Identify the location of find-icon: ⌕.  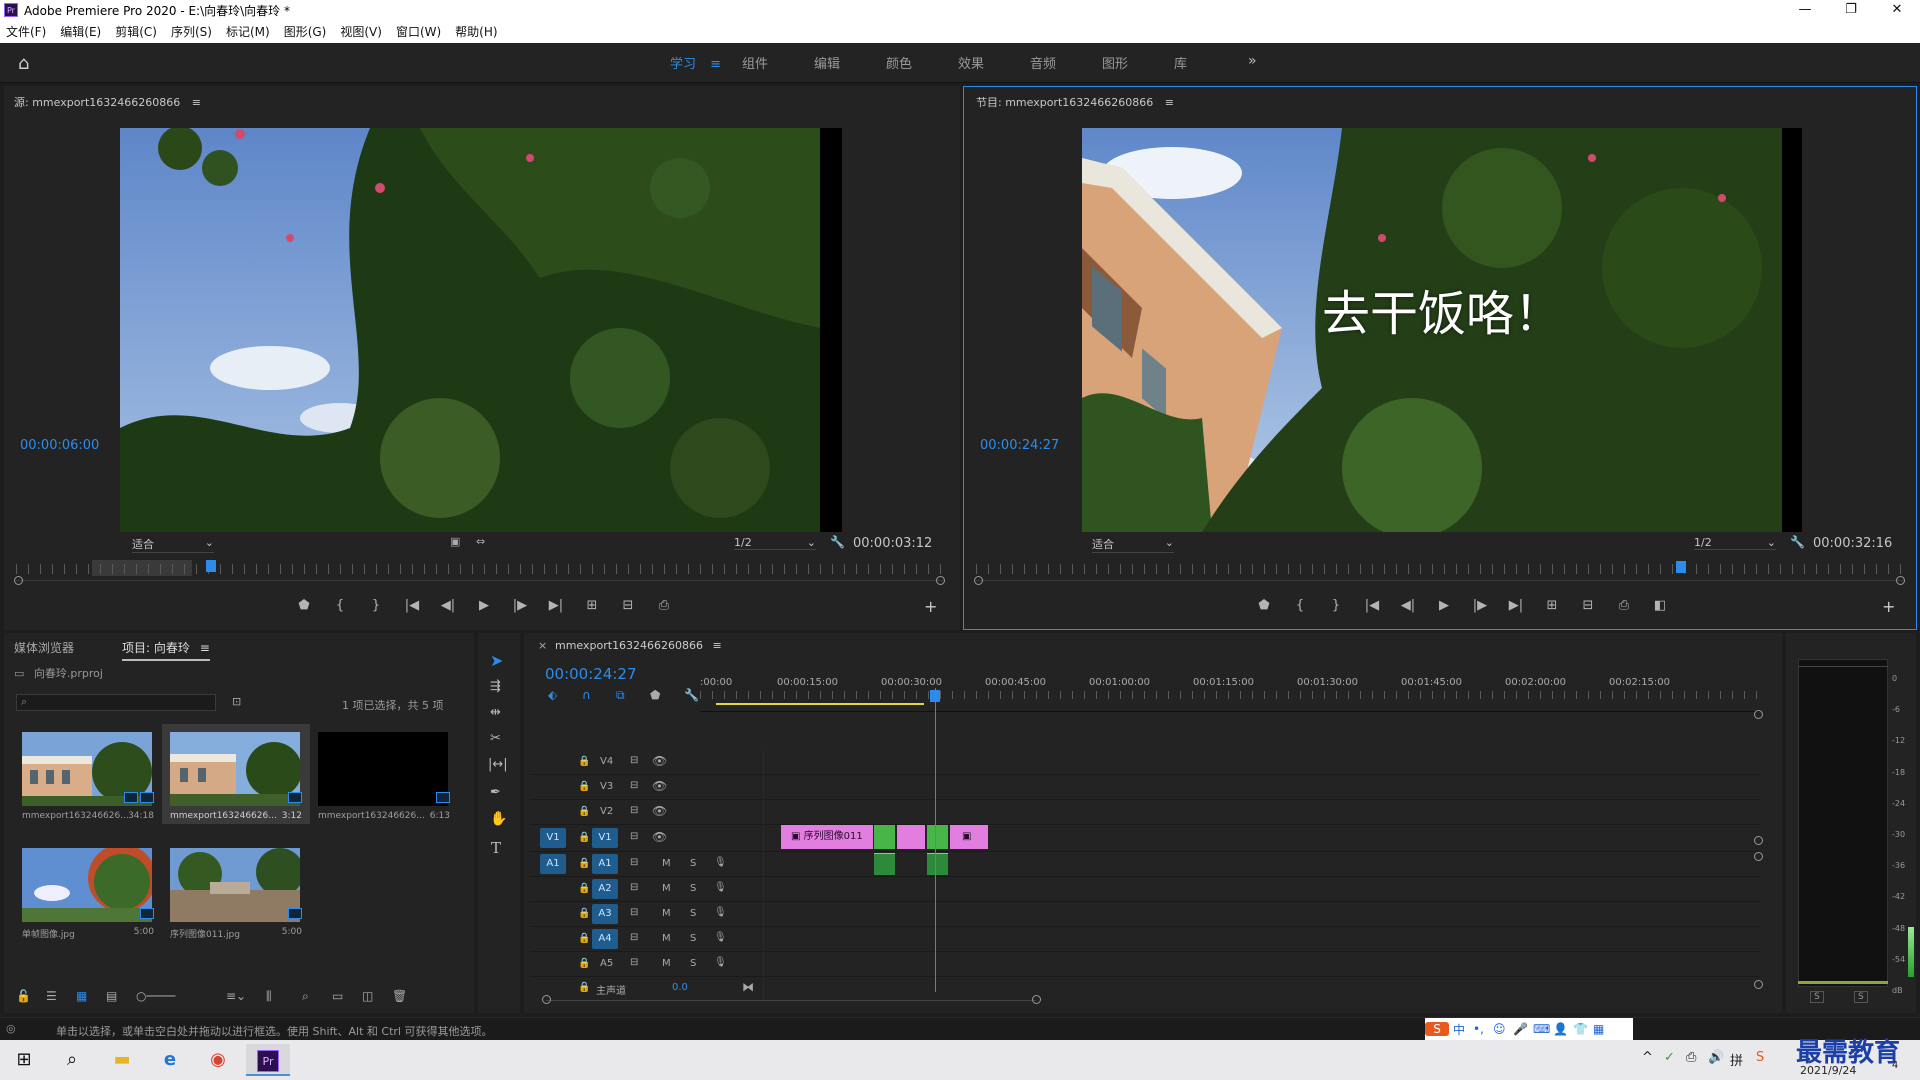
(317, 996).